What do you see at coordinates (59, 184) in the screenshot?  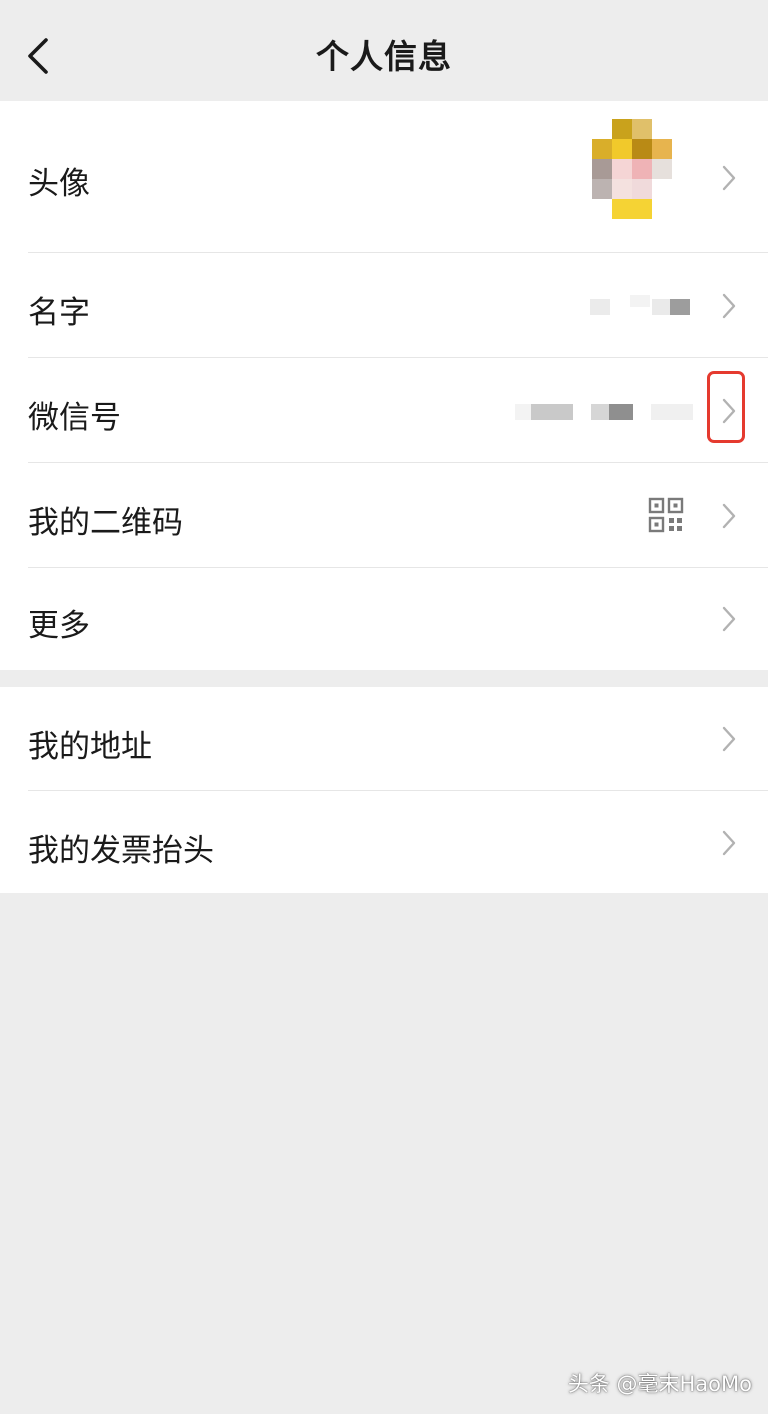 I see `avatar-label: 头像` at bounding box center [59, 184].